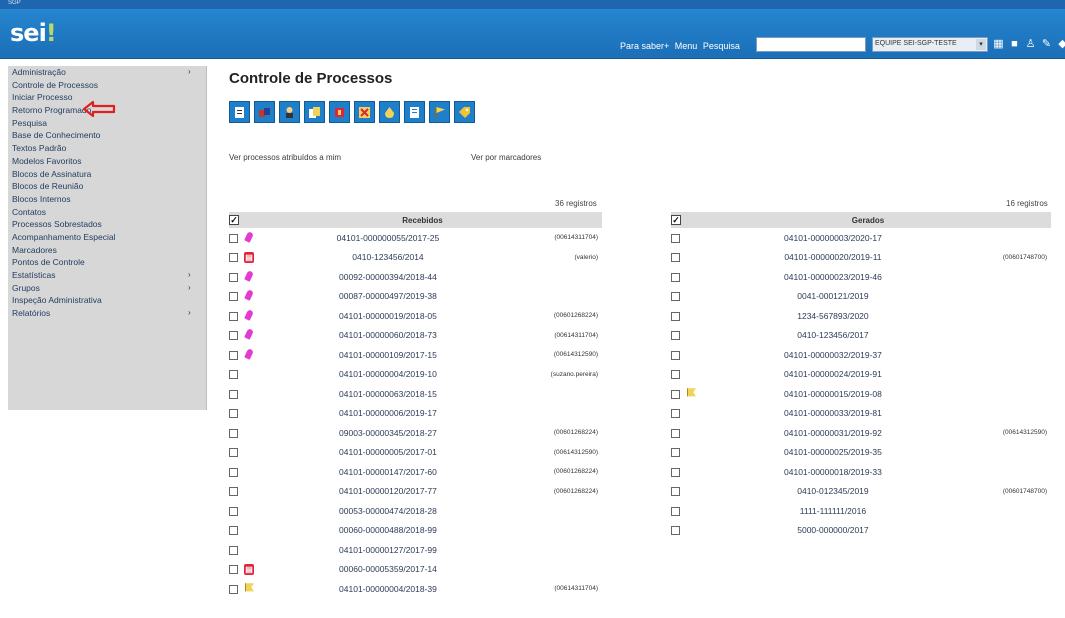  Describe the element at coordinates (388, 238) in the screenshot. I see `process-number-link: 04101-000000055/2017-25` at that location.